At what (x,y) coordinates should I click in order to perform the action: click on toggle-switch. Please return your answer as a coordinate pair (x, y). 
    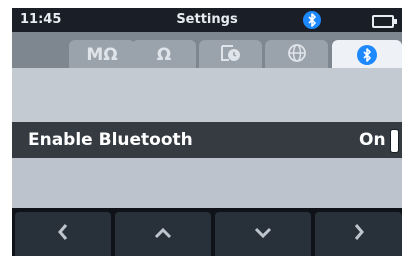
    Looking at the image, I should click on (394, 141).